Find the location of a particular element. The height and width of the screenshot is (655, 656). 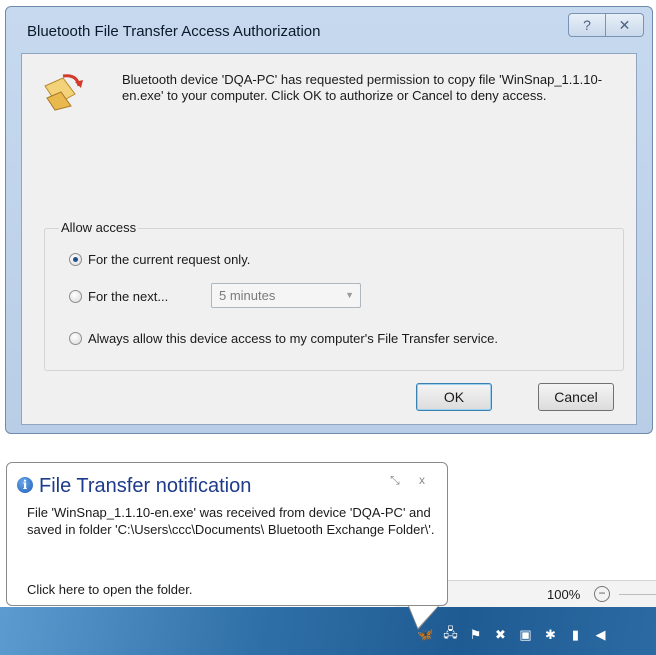

close-icon: ✕ is located at coordinates (624, 24).